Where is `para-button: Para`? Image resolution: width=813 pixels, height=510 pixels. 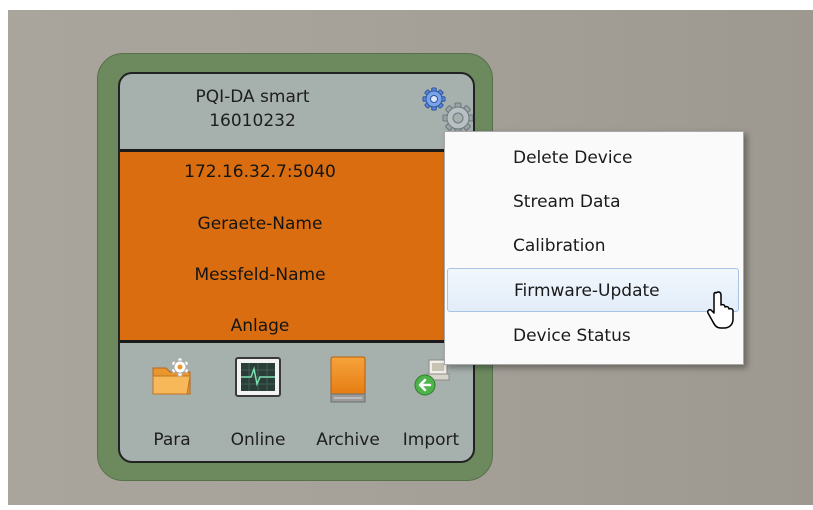 para-button: Para is located at coordinates (172, 401).